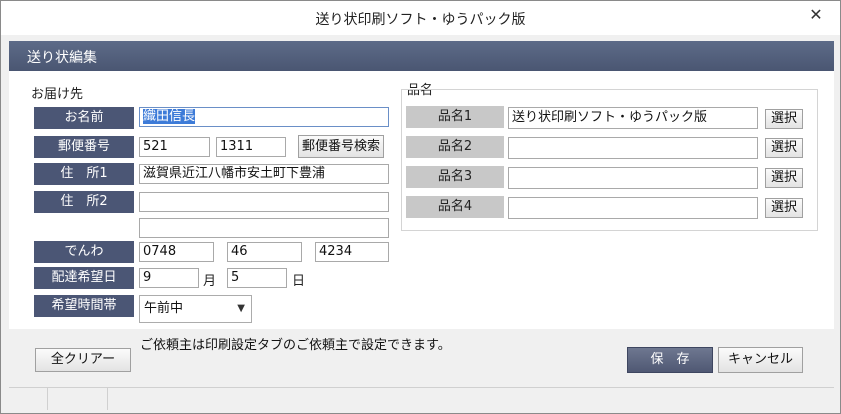  Describe the element at coordinates (670, 360) in the screenshot. I see `save-button: 保 存` at that location.